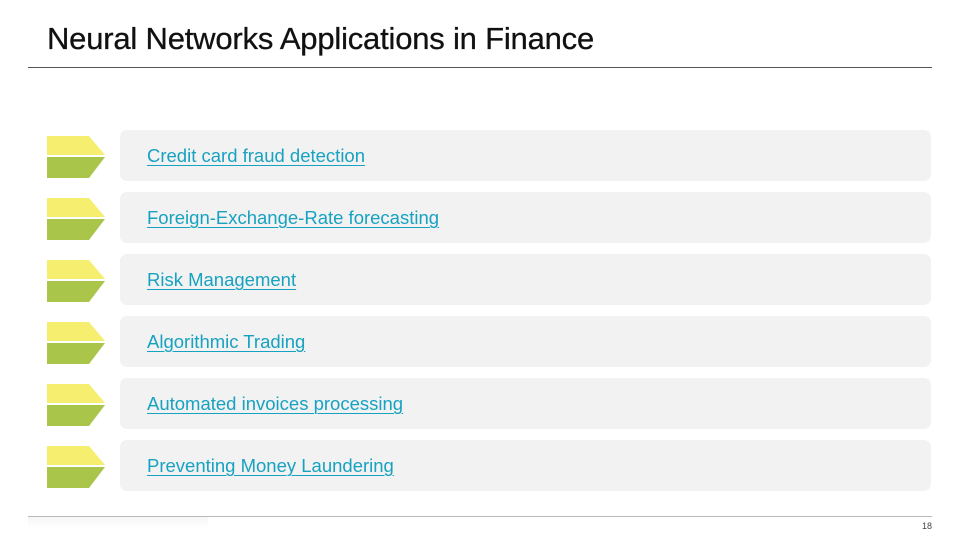 The image size is (960, 540). I want to click on footer-divider, so click(480, 516).